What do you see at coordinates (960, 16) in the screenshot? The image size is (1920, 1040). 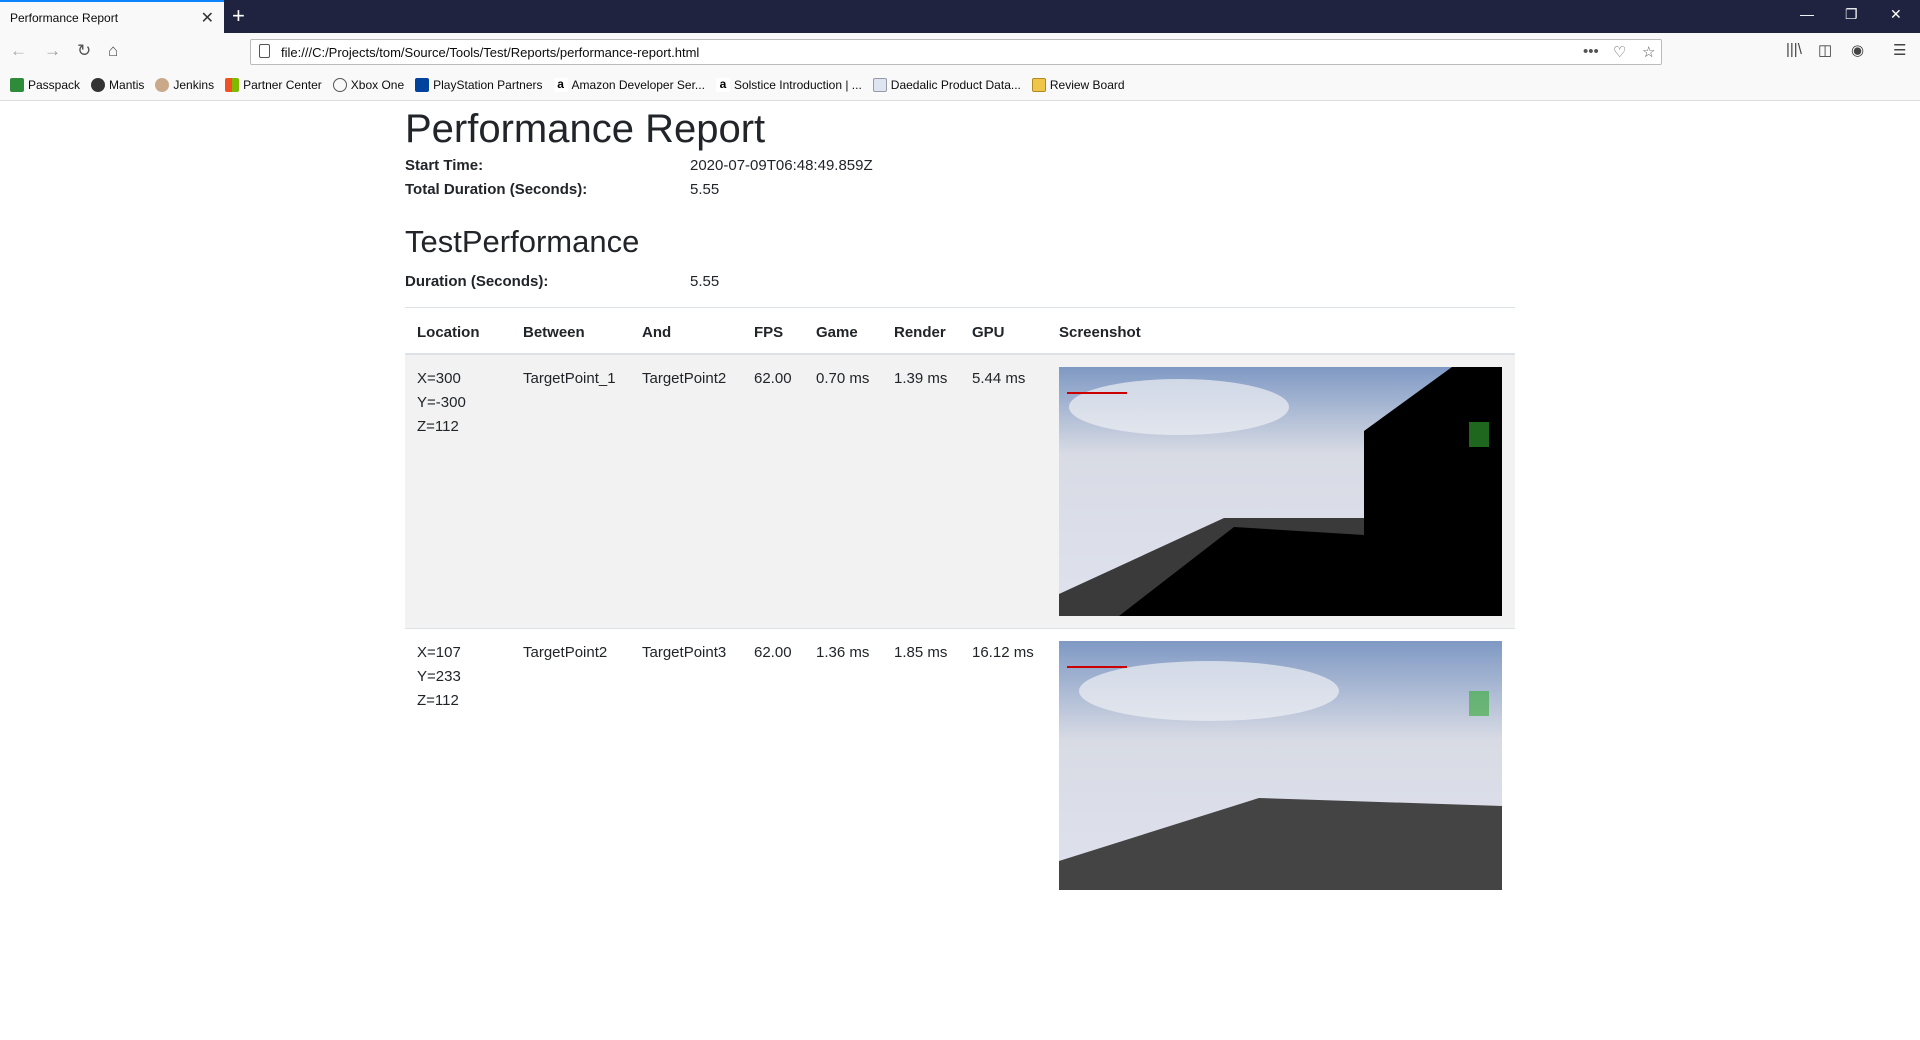 I see `tab-strip: Performance Report ✕ + — ❐ ✕` at bounding box center [960, 16].